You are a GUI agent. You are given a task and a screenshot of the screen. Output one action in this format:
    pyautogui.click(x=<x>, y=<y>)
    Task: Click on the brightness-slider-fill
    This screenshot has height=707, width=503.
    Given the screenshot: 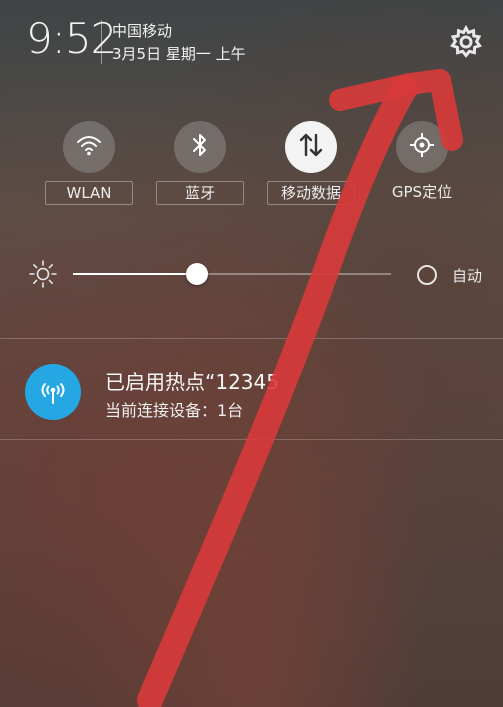 What is the action you would take?
    pyautogui.click(x=135, y=274)
    